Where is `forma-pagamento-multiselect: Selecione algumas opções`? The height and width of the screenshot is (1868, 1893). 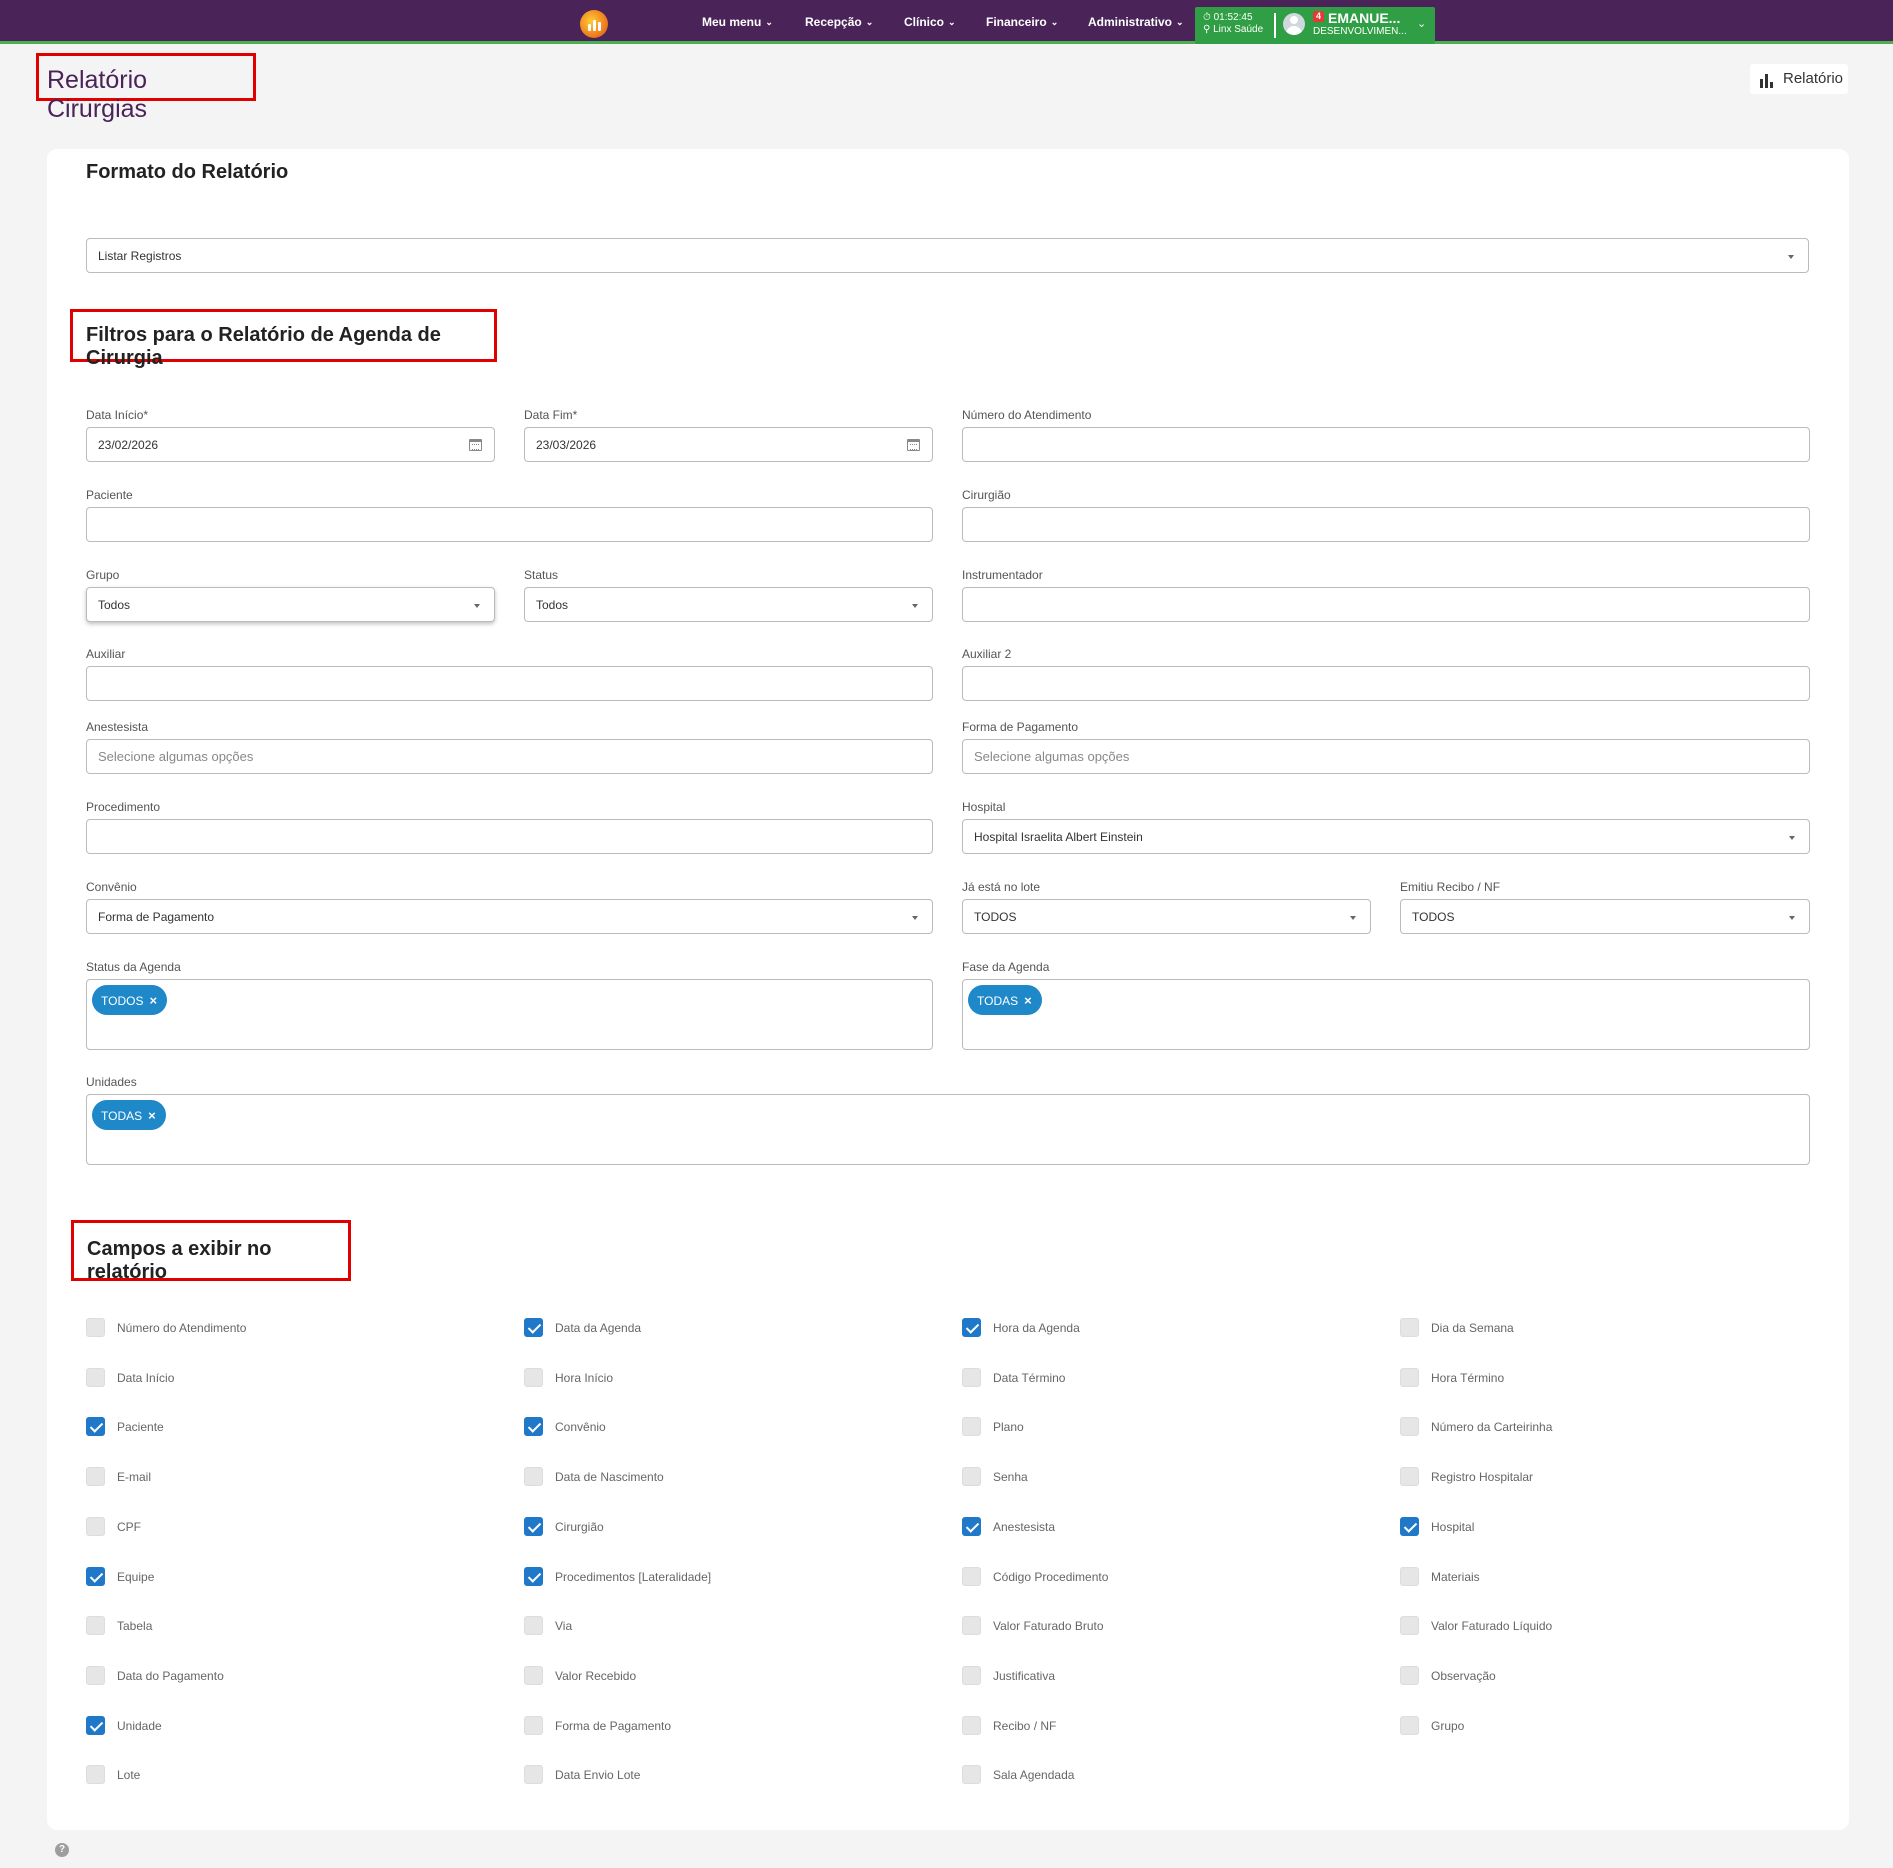 forma-pagamento-multiselect: Selecione algumas opções is located at coordinates (1386, 756).